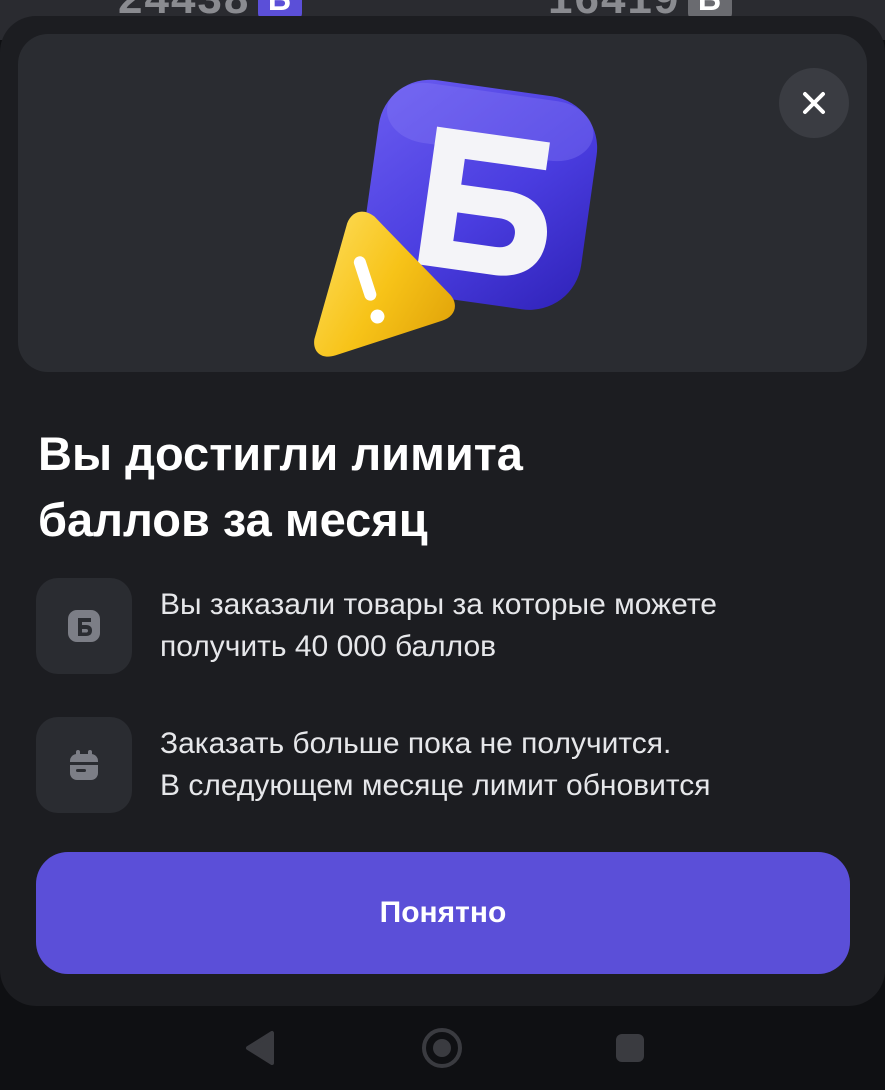 The height and width of the screenshot is (1090, 885). What do you see at coordinates (456, 218) in the screenshot?
I see `points-limit-illustration` at bounding box center [456, 218].